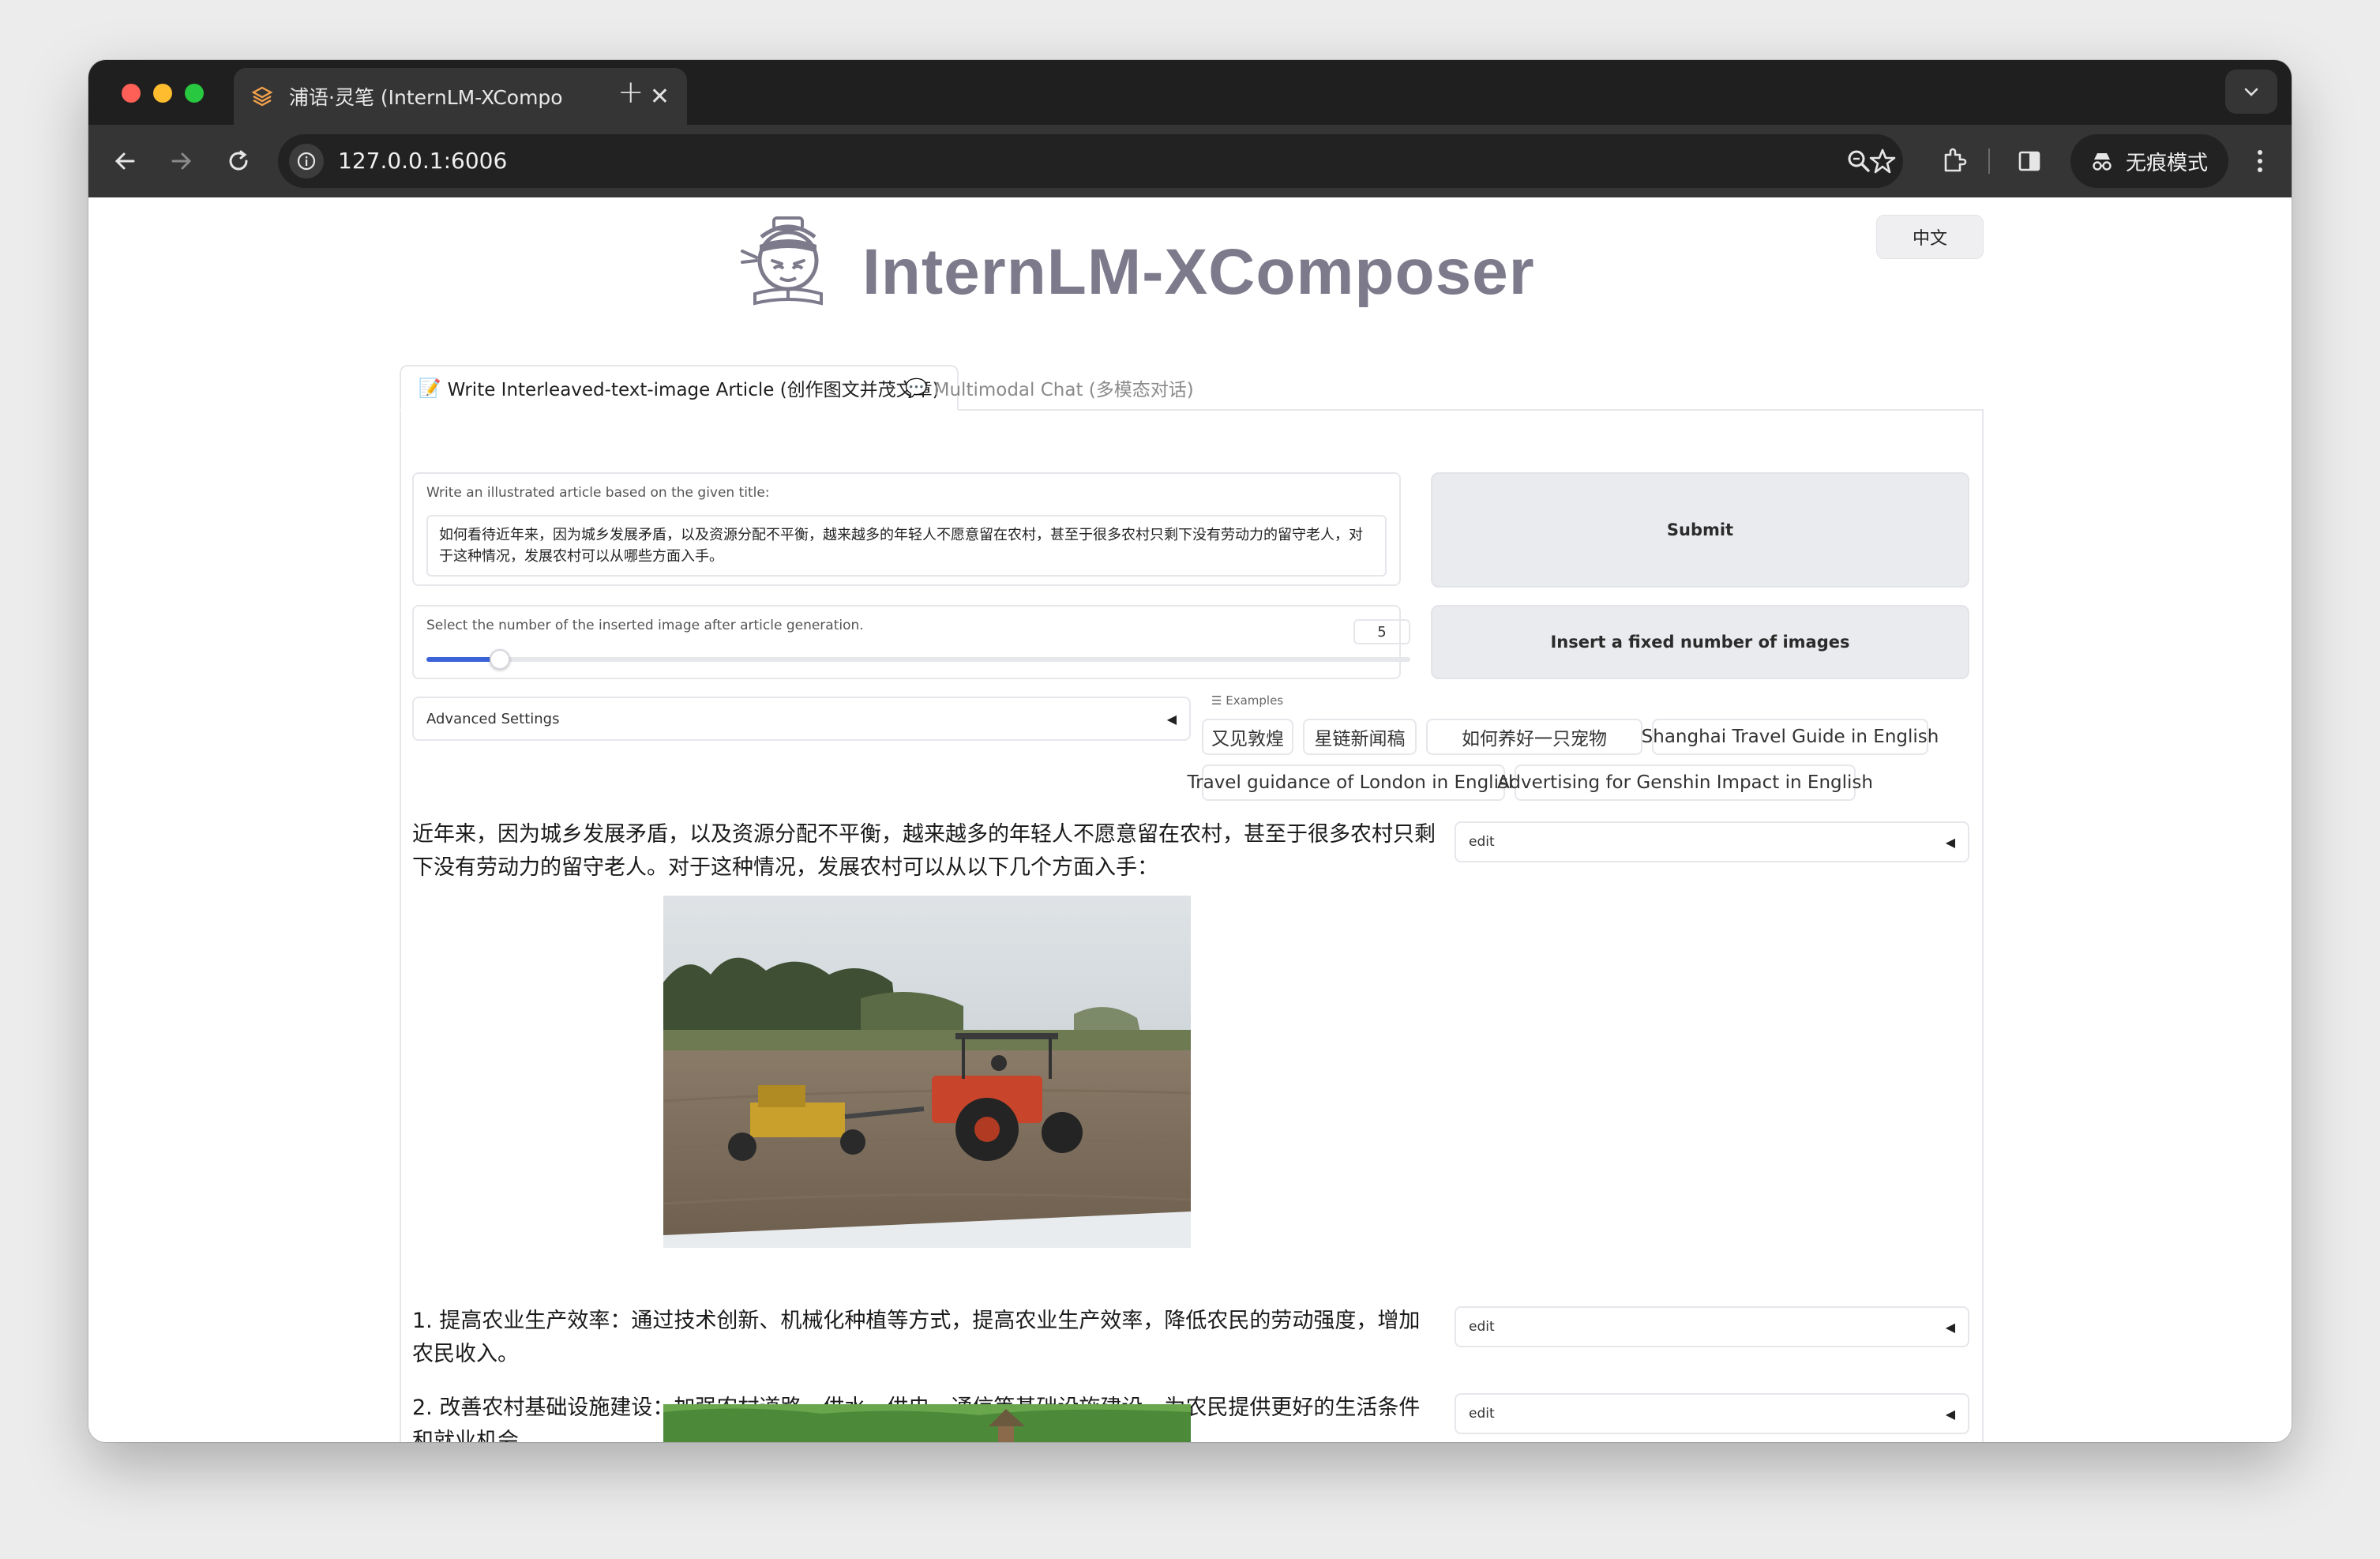  What do you see at coordinates (493, 718) in the screenshot?
I see `advanced-settings-label: Advanced Settings` at bounding box center [493, 718].